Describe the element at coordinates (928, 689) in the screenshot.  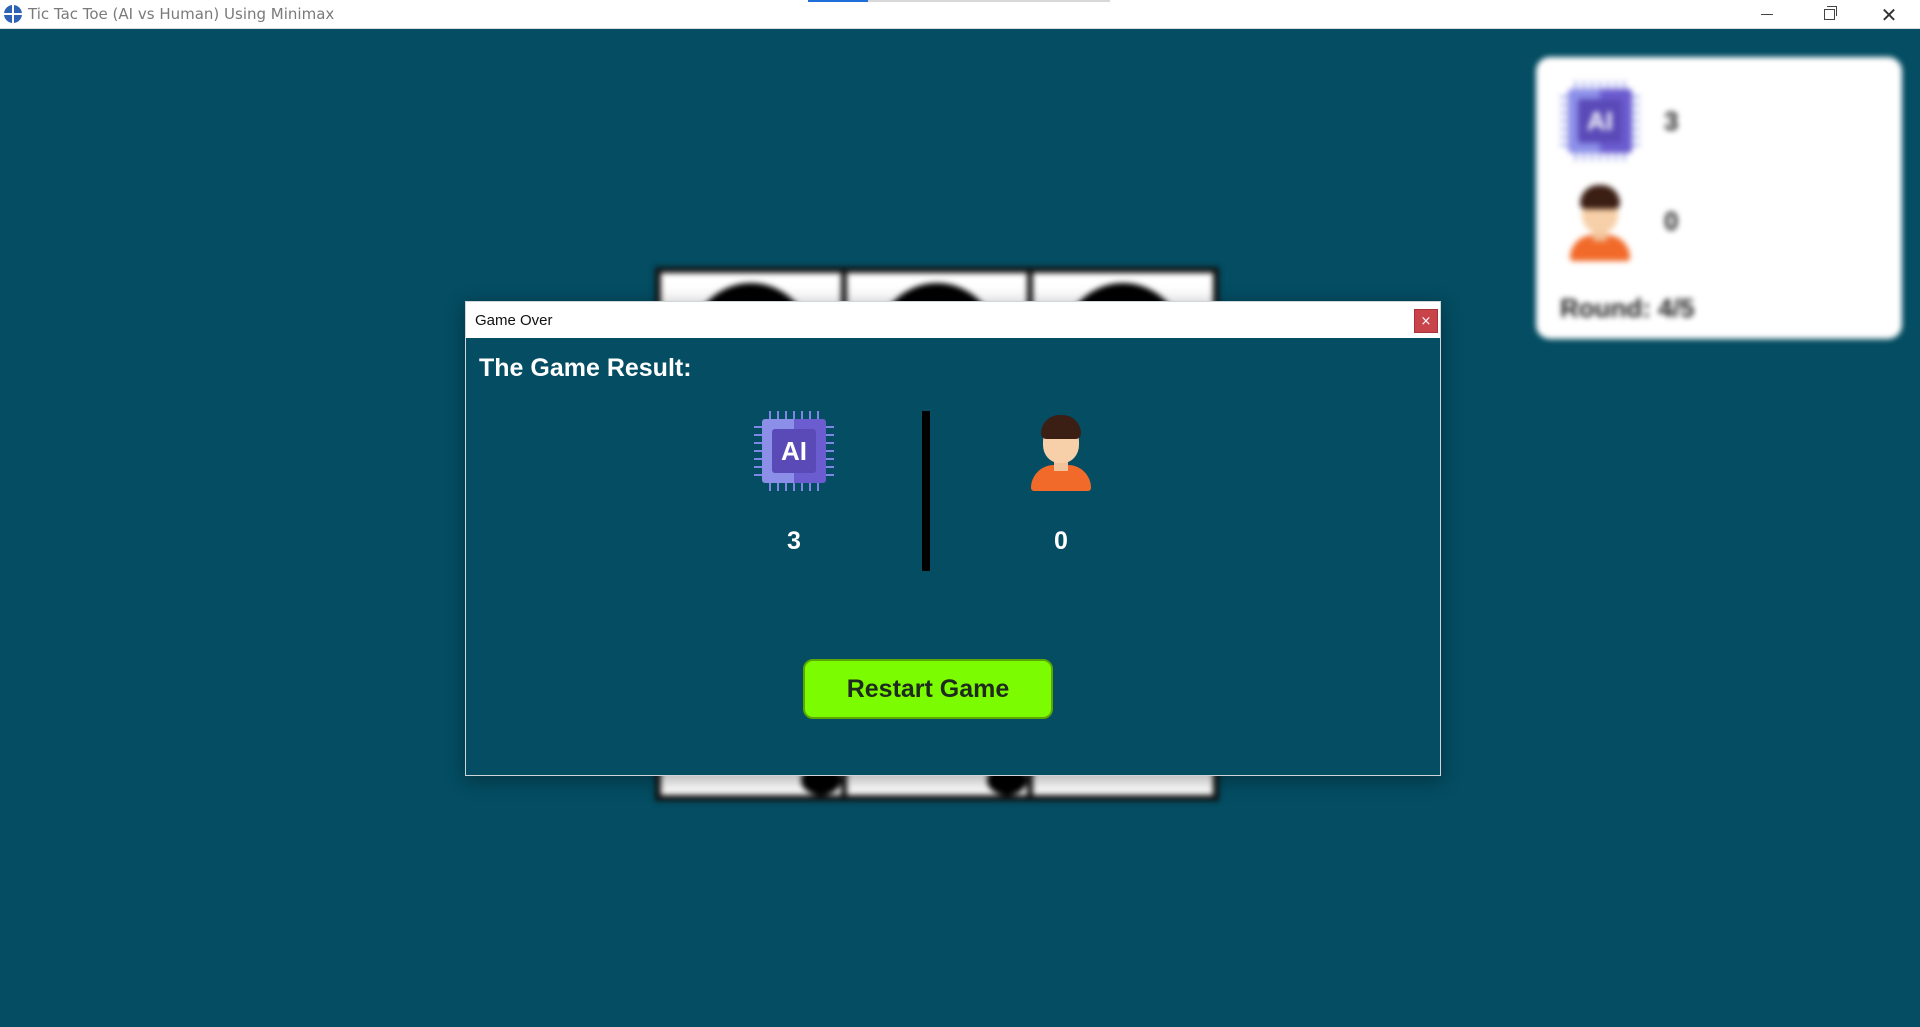
I see `restart-game-button: Restart Game` at that location.